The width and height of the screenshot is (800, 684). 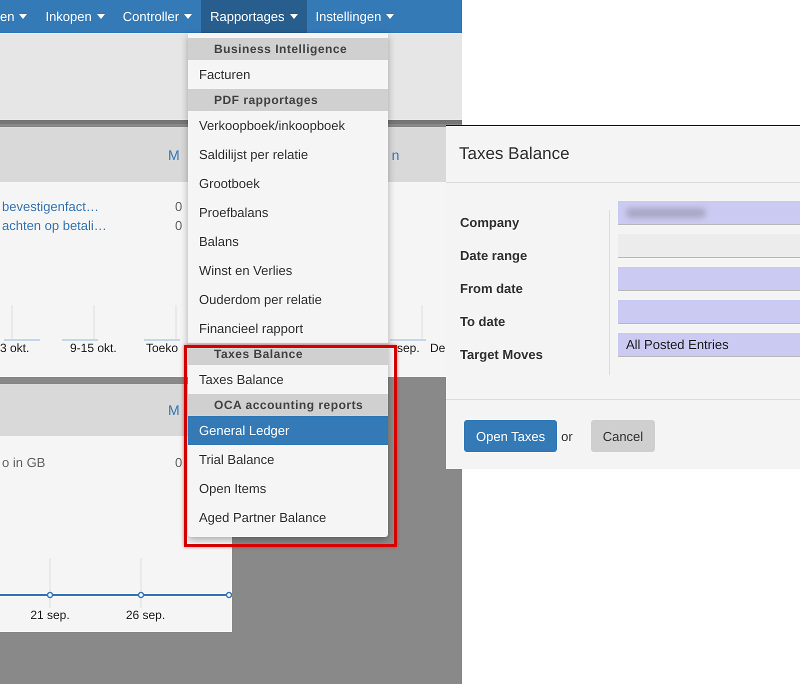 I want to click on menu-section-header: PDF rapportages, so click(x=288, y=100).